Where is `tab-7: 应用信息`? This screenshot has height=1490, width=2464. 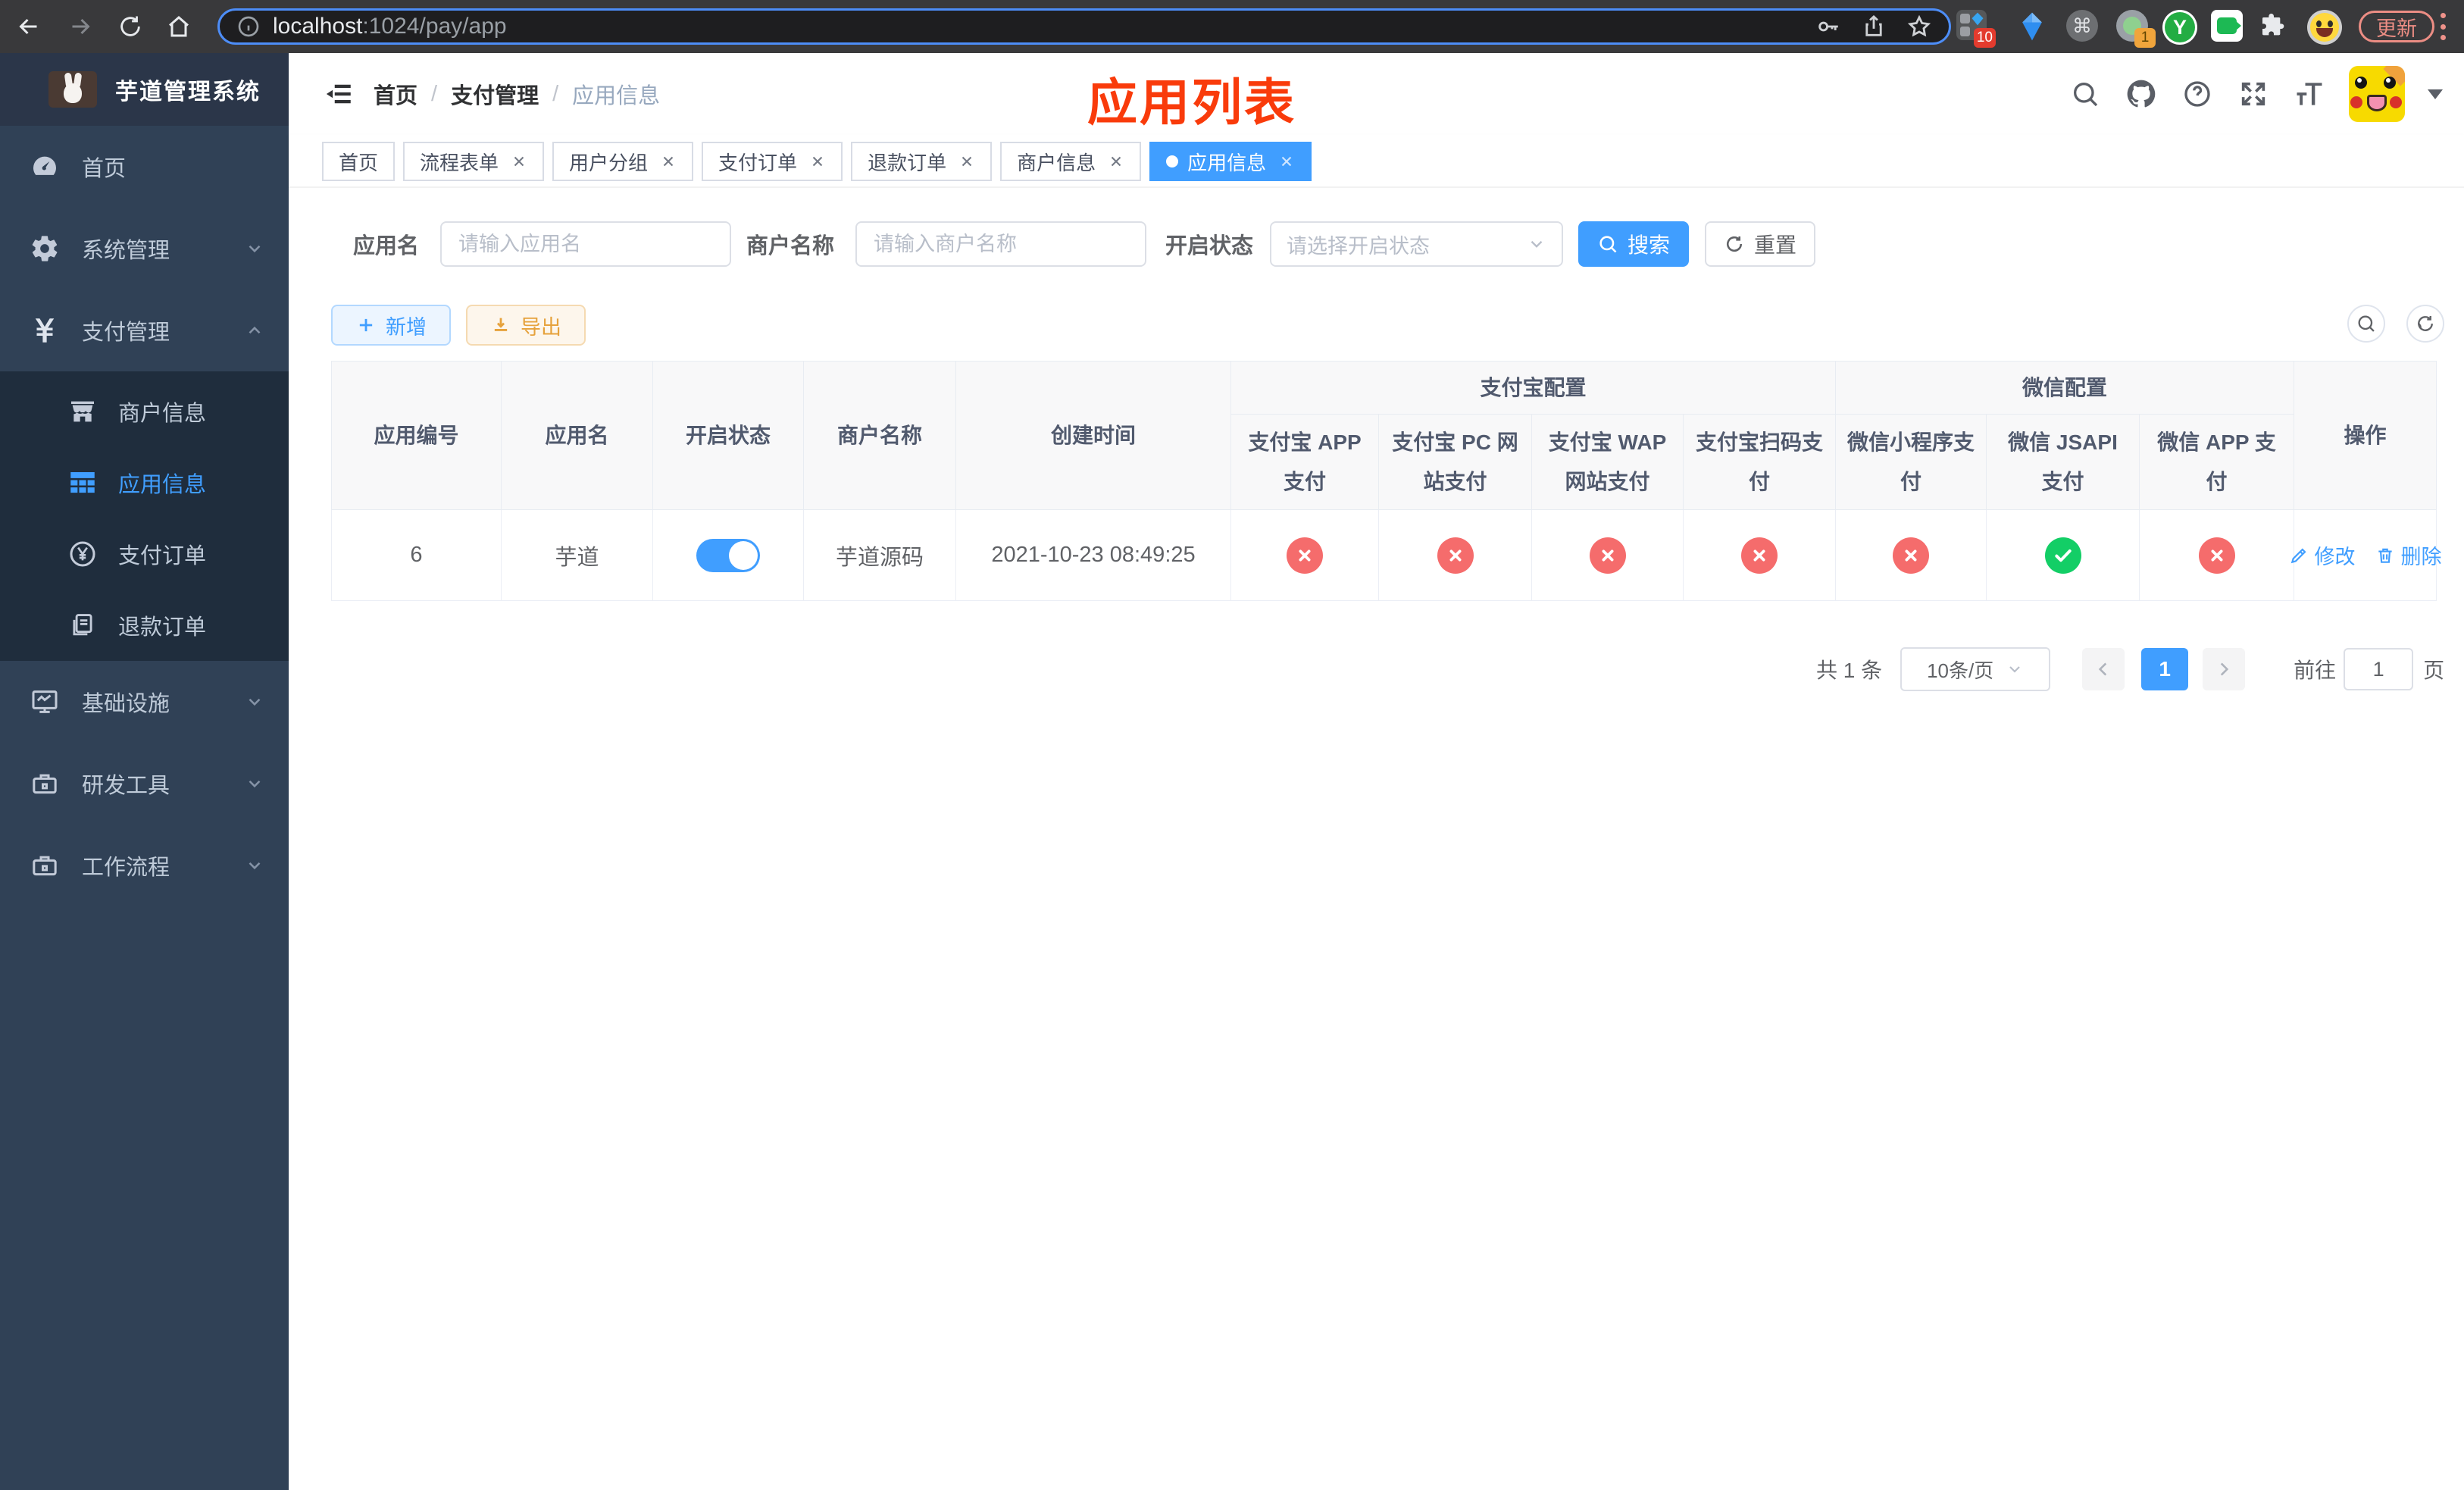
tab-7: 应用信息 is located at coordinates (1230, 161).